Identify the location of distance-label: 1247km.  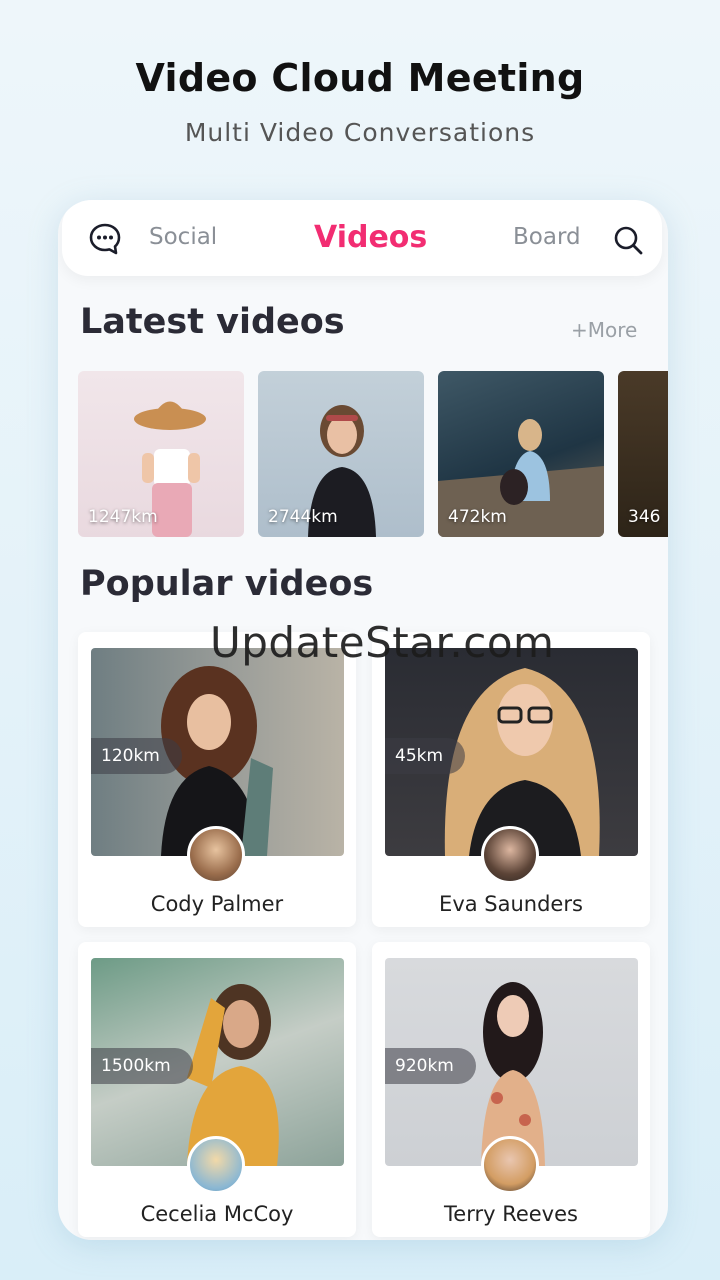
(123, 517).